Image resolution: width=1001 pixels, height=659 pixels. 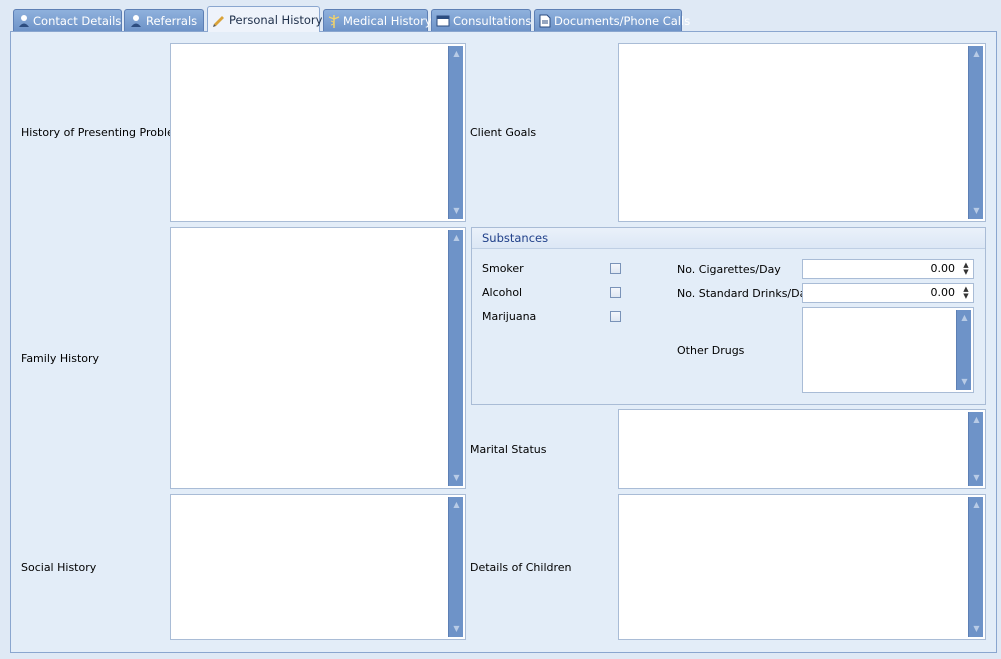 What do you see at coordinates (728, 238) in the screenshot?
I see `substances-title: Substances` at bounding box center [728, 238].